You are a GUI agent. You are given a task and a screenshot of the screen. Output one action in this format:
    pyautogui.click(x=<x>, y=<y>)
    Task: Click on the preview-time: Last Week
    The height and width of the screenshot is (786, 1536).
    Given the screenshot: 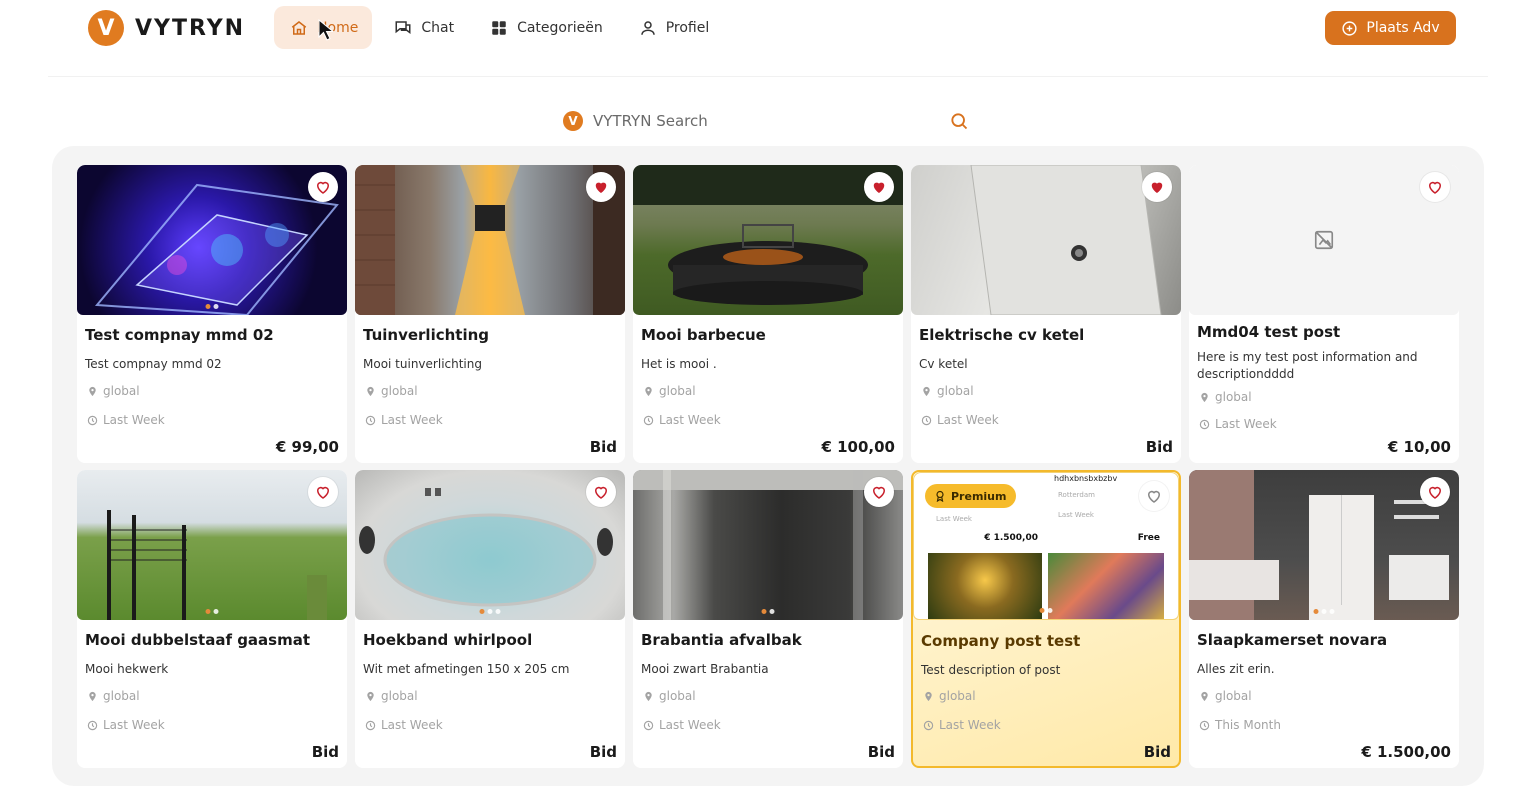 What is the action you would take?
    pyautogui.click(x=954, y=519)
    